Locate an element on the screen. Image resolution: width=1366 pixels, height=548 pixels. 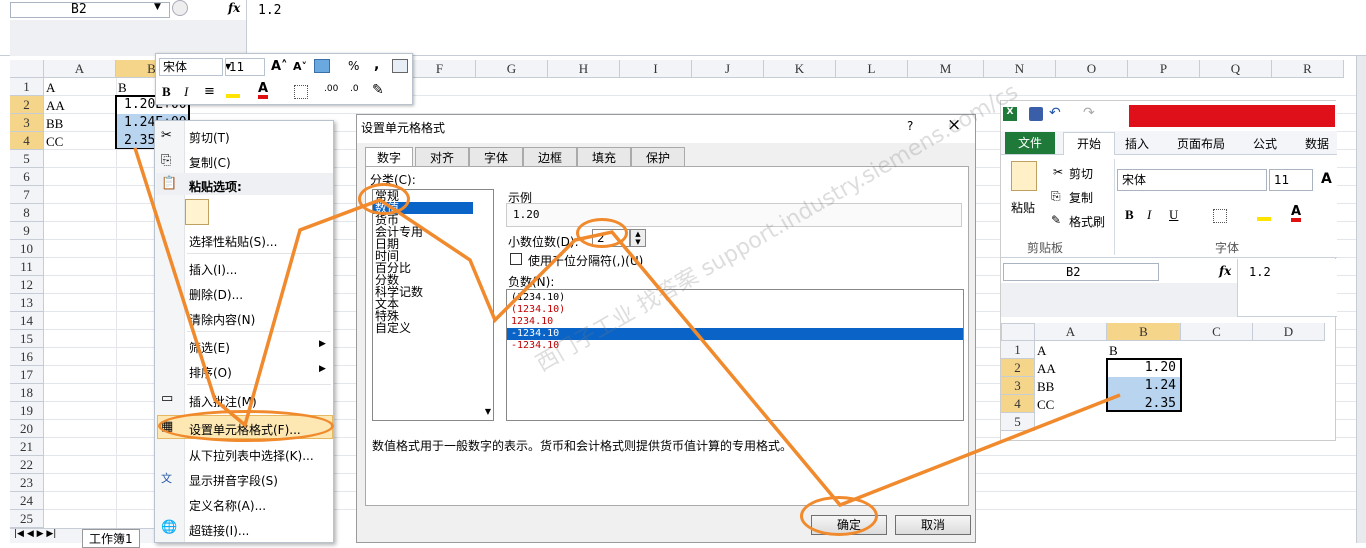
highlight-category is located at coordinates (384, 199).